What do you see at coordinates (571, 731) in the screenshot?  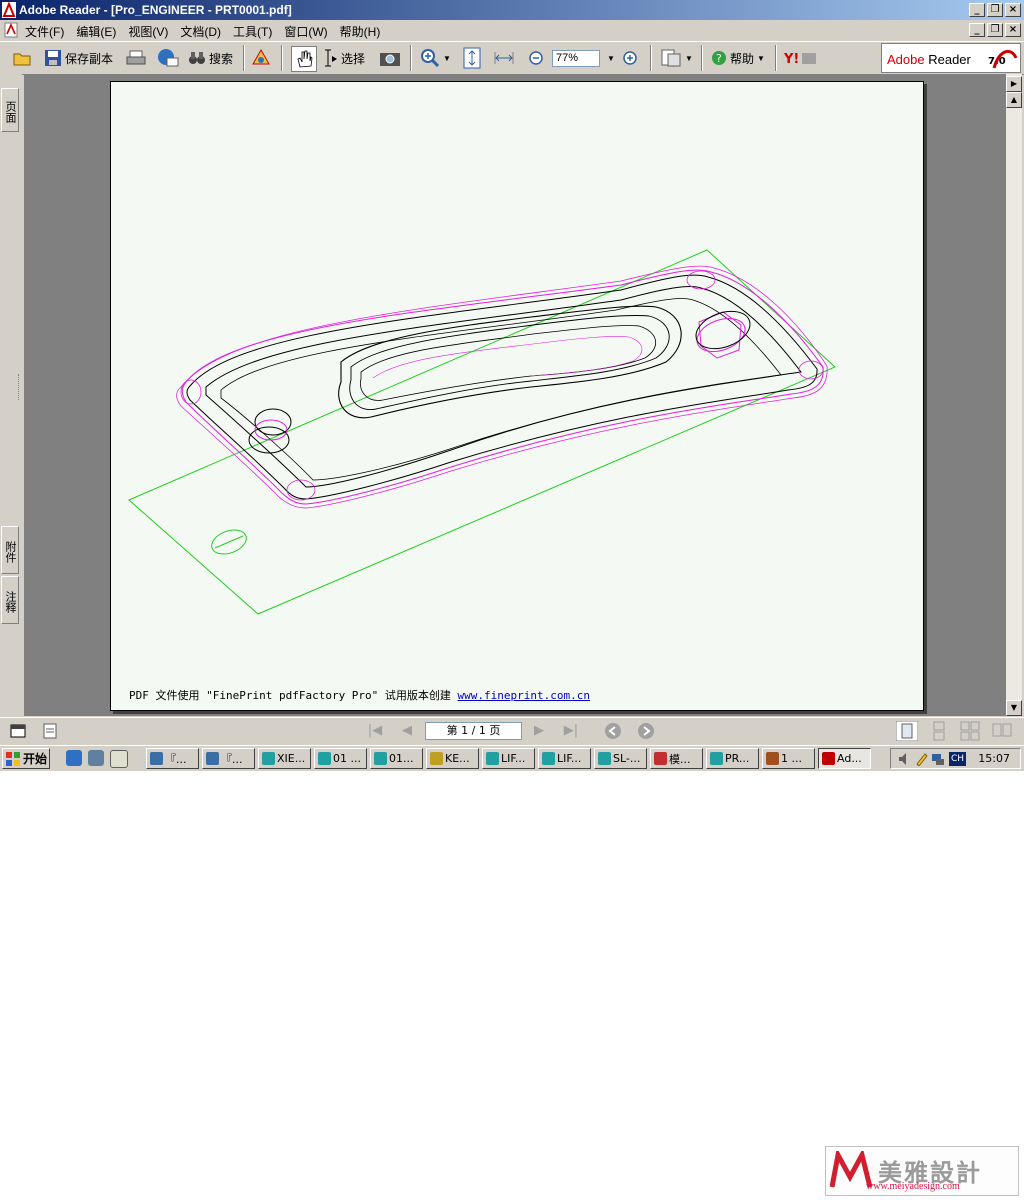 I see `last-page-icon: ▶|` at bounding box center [571, 731].